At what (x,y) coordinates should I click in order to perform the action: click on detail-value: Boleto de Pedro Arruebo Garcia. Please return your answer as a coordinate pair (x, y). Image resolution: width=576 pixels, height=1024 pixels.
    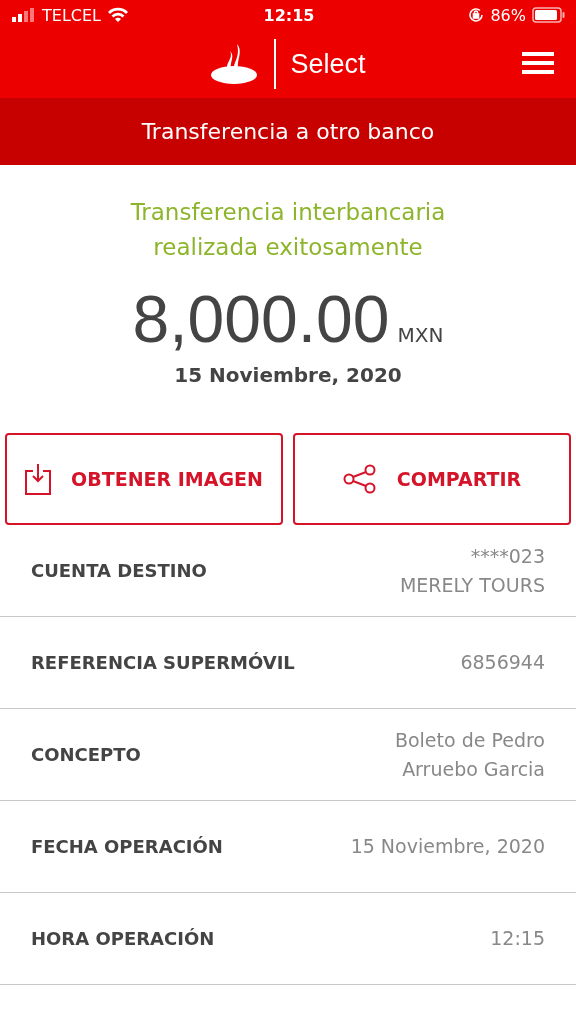
    Looking at the image, I should click on (469, 754).